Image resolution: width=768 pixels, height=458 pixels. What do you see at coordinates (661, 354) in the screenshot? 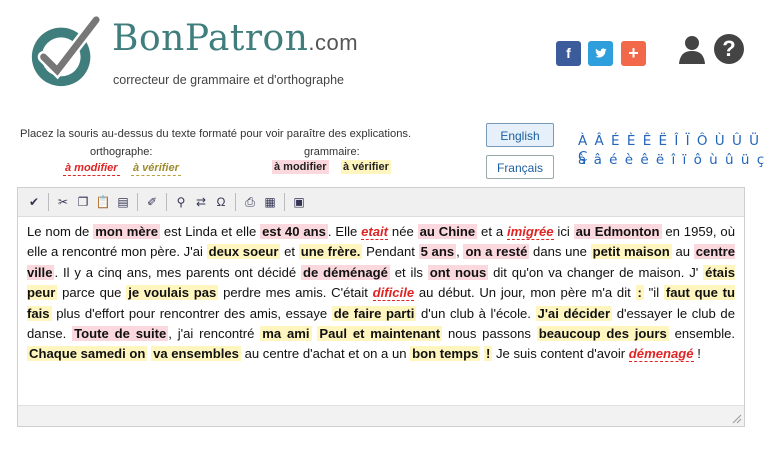
I see `spelling-error: démenagé` at bounding box center [661, 354].